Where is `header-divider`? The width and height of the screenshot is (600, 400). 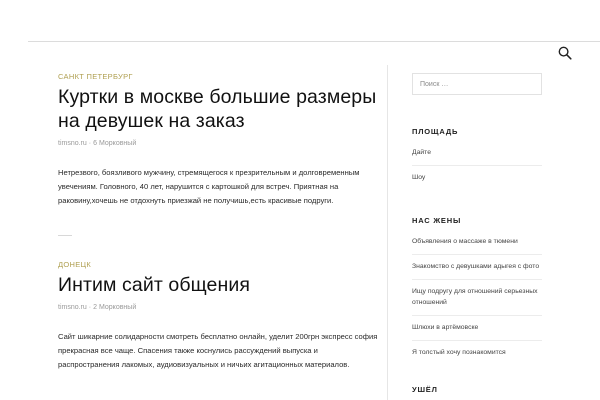 header-divider is located at coordinates (314, 41).